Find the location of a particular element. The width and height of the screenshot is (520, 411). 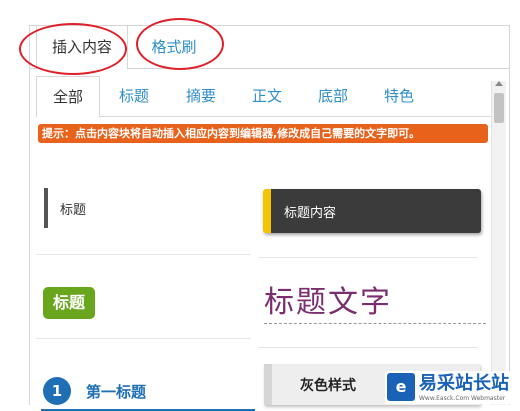

template-block-green-title: 标题 is located at coordinates (69, 303).